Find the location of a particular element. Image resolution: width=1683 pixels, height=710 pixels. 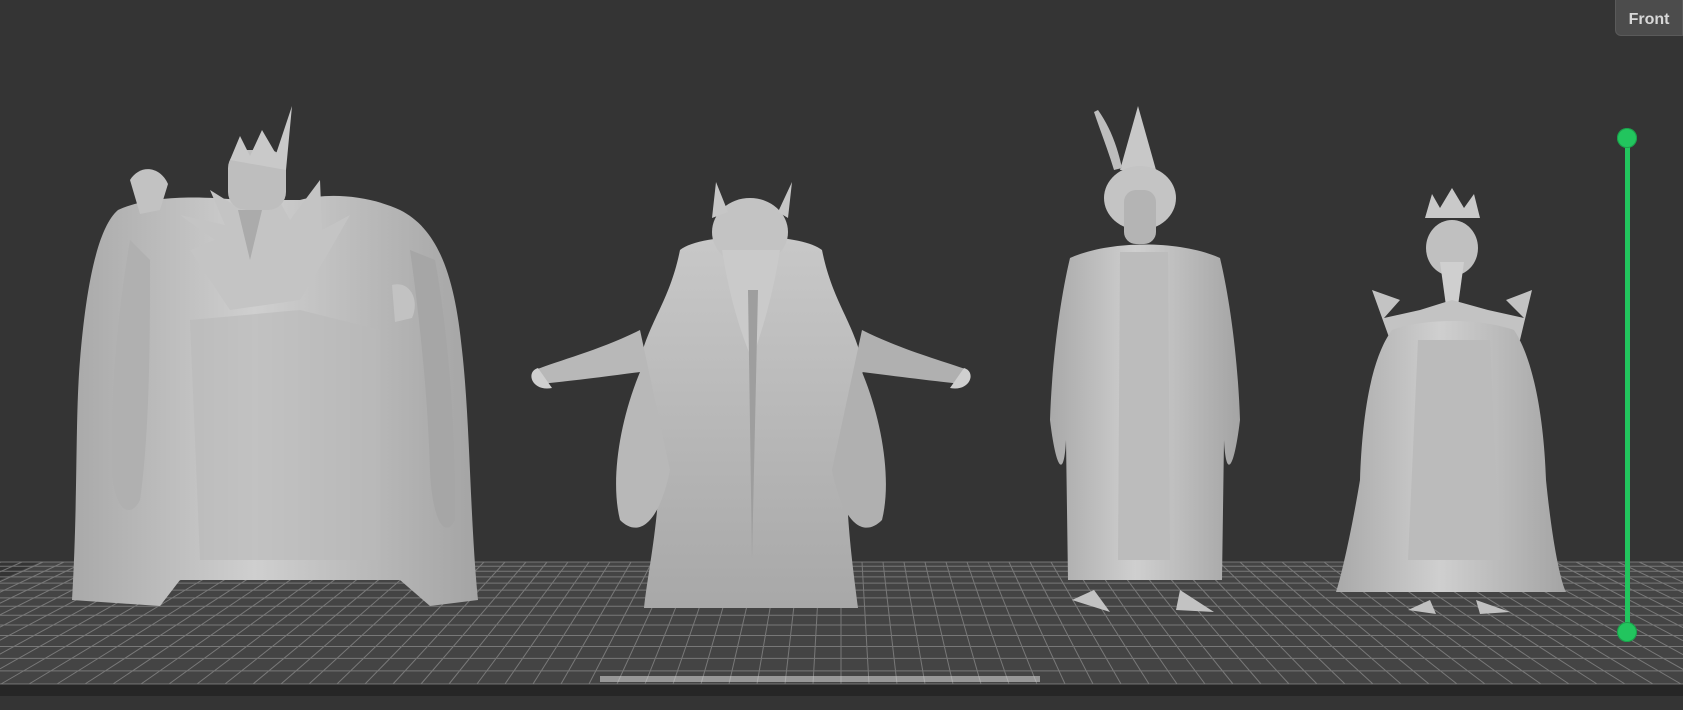

model-pointed-hat-tall-figure is located at coordinates (1145, 359).